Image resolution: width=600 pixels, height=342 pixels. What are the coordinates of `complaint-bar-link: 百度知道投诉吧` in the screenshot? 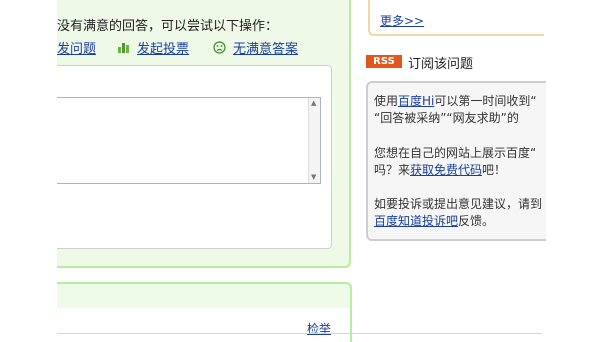 It's located at (416, 221).